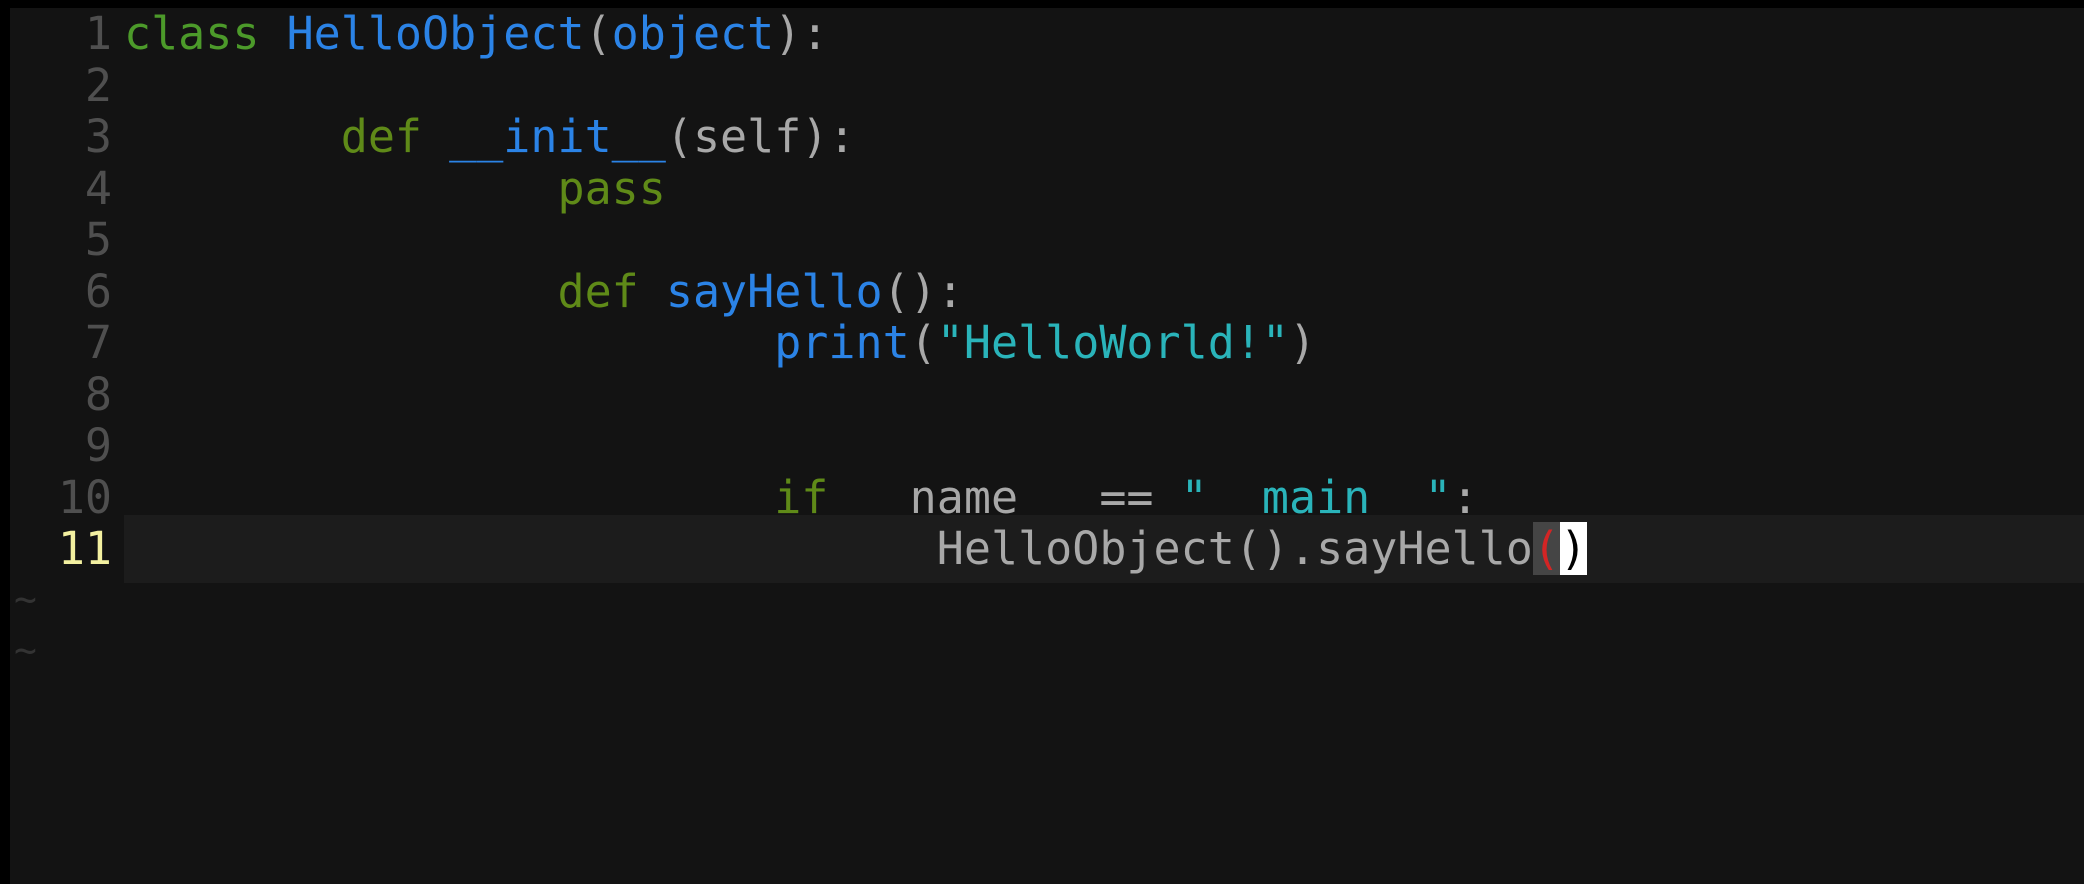 The width and height of the screenshot is (2084, 884). What do you see at coordinates (25, 650) in the screenshot?
I see `empty-line-marker: ~` at bounding box center [25, 650].